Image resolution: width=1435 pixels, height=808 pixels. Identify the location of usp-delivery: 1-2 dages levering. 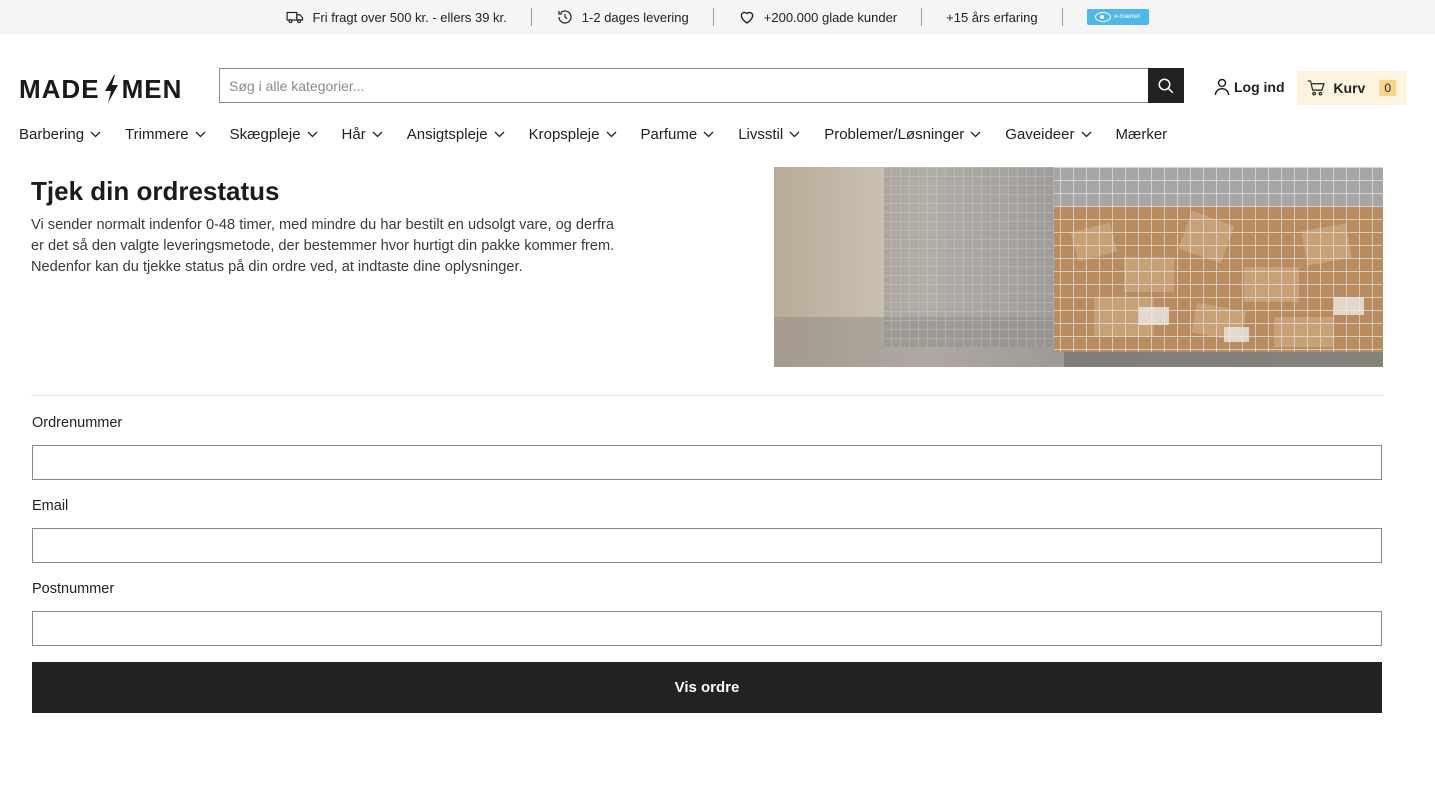
(621, 17).